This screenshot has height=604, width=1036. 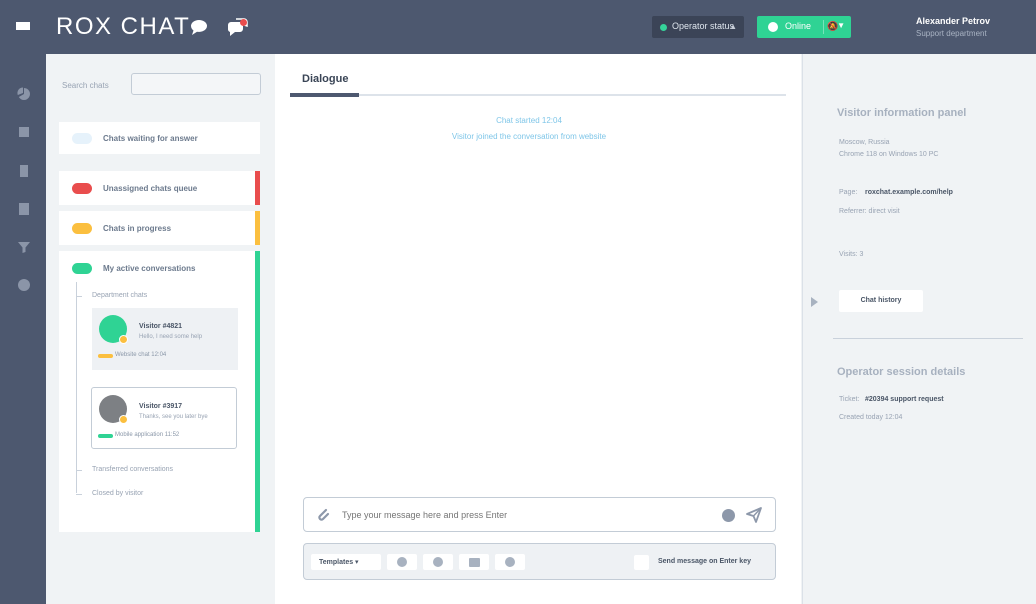 I want to click on online-dot, so click(x=773, y=27).